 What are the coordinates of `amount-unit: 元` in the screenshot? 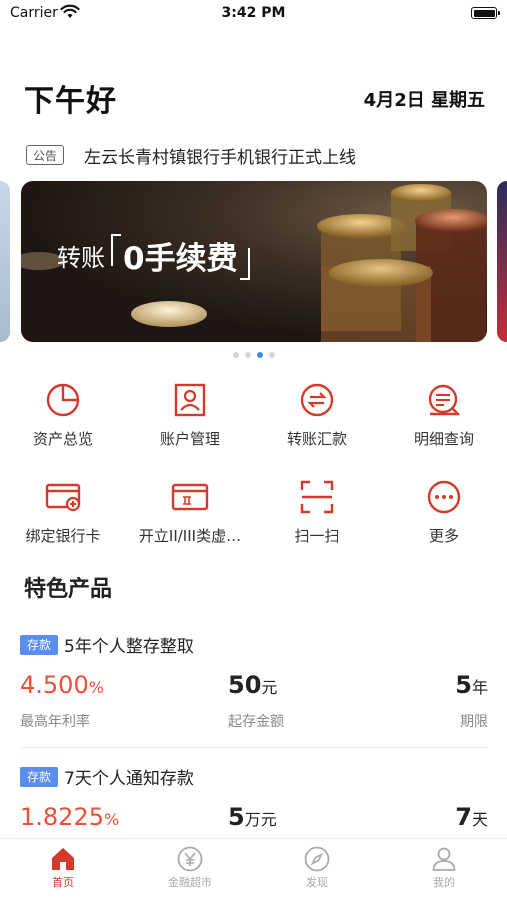 It's located at (269, 687).